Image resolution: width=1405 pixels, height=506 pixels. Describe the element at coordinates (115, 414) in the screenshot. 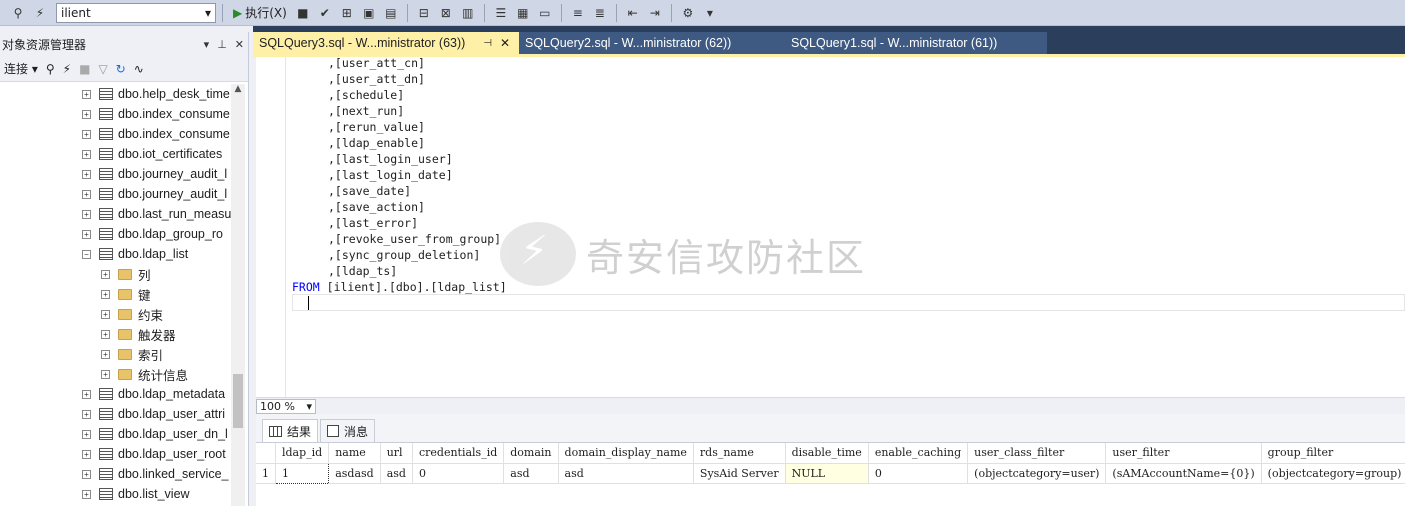

I see `tree-table-item: + dbo.ldap_user_attri` at that location.